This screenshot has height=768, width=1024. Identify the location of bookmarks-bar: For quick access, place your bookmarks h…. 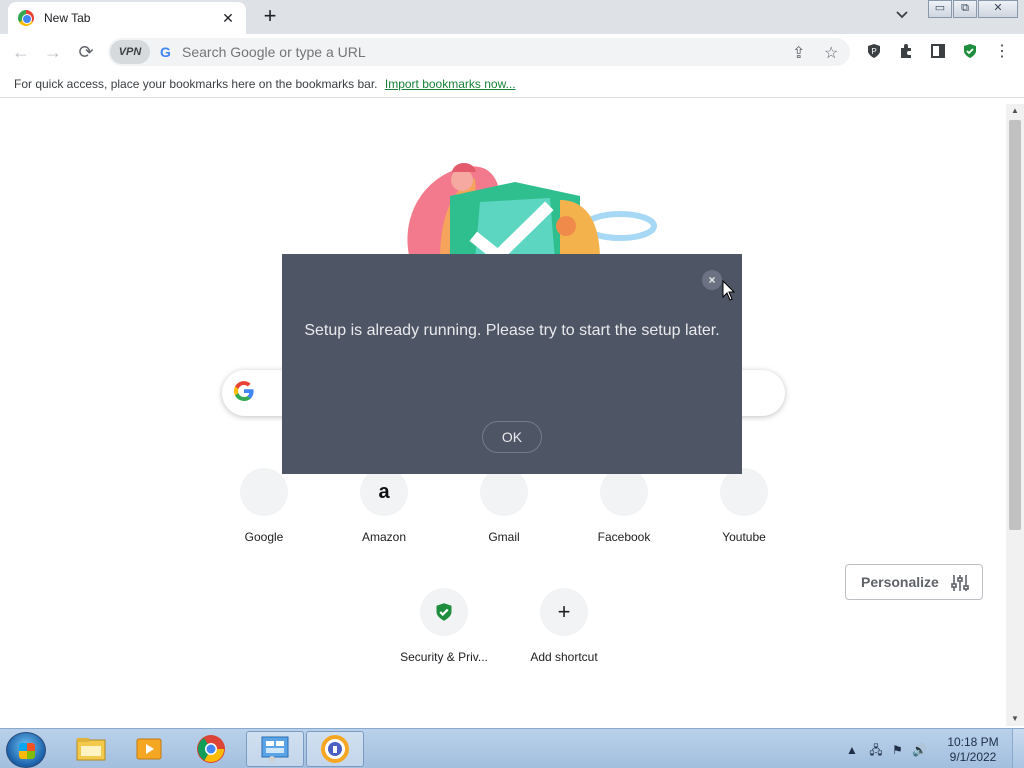
(512, 84).